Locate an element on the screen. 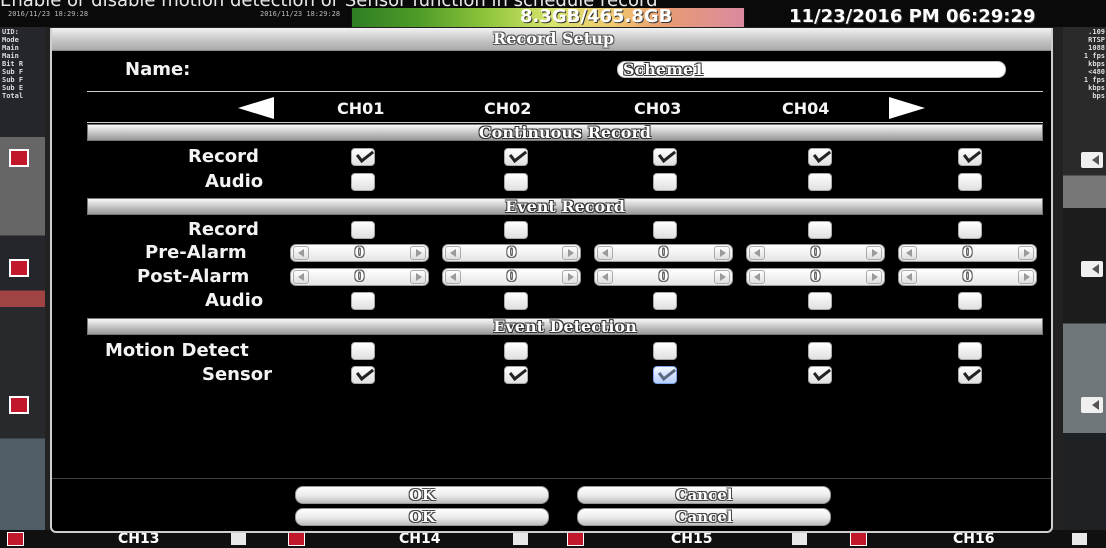 The image size is (1106, 548). row-label: Sensor is located at coordinates (237, 374).